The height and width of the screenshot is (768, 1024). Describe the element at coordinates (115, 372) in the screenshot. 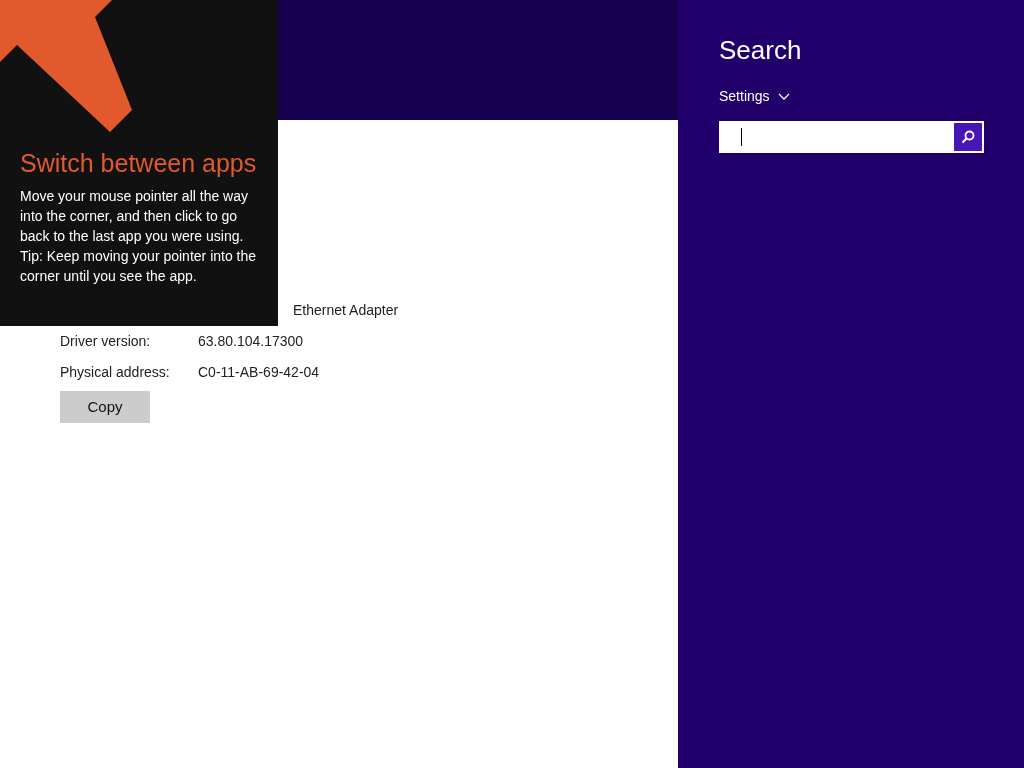

I see `field-label: Physical address:` at that location.